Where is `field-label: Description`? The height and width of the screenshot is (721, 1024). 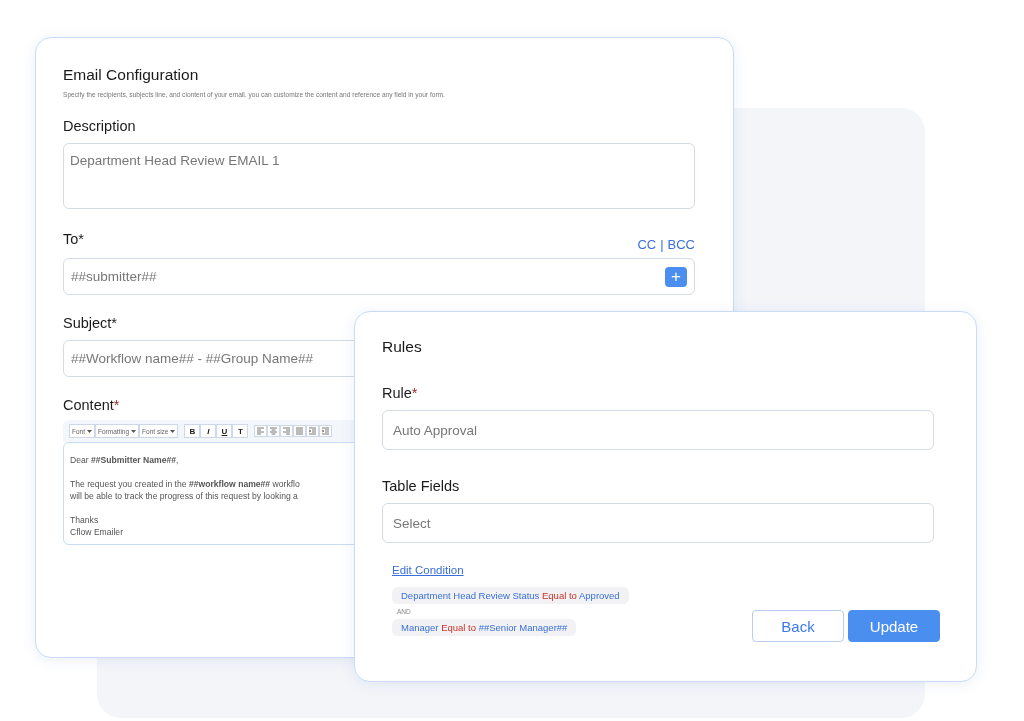 field-label: Description is located at coordinates (100, 126).